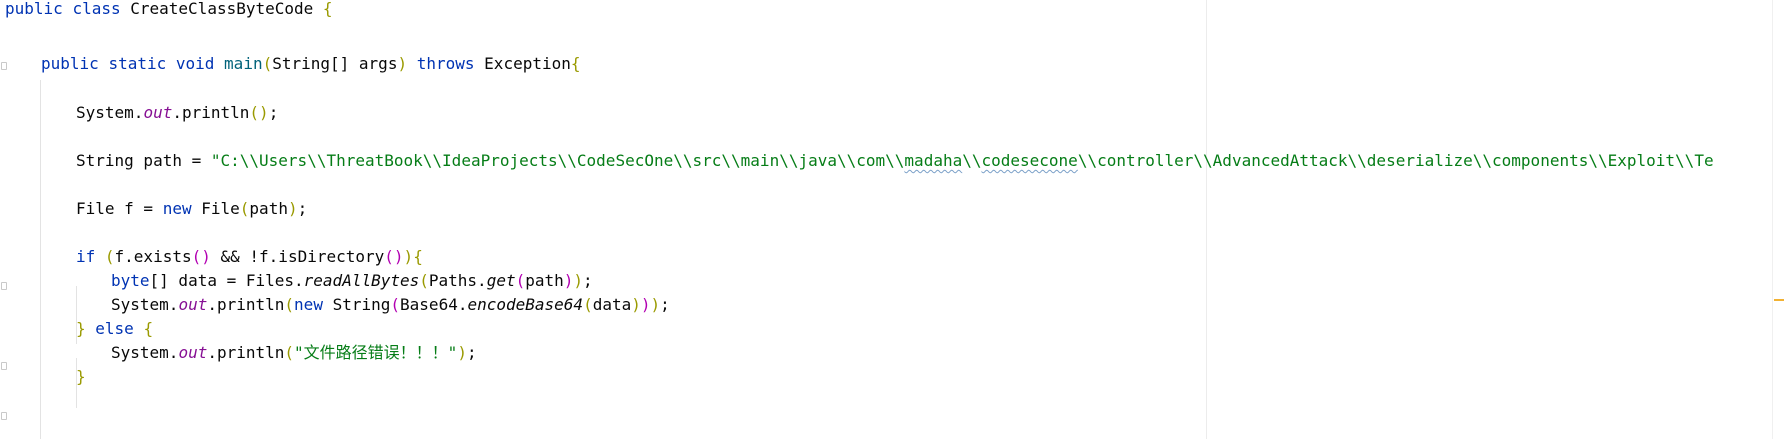  What do you see at coordinates (130, 280) in the screenshot?
I see `keyword-byte: byte` at bounding box center [130, 280].